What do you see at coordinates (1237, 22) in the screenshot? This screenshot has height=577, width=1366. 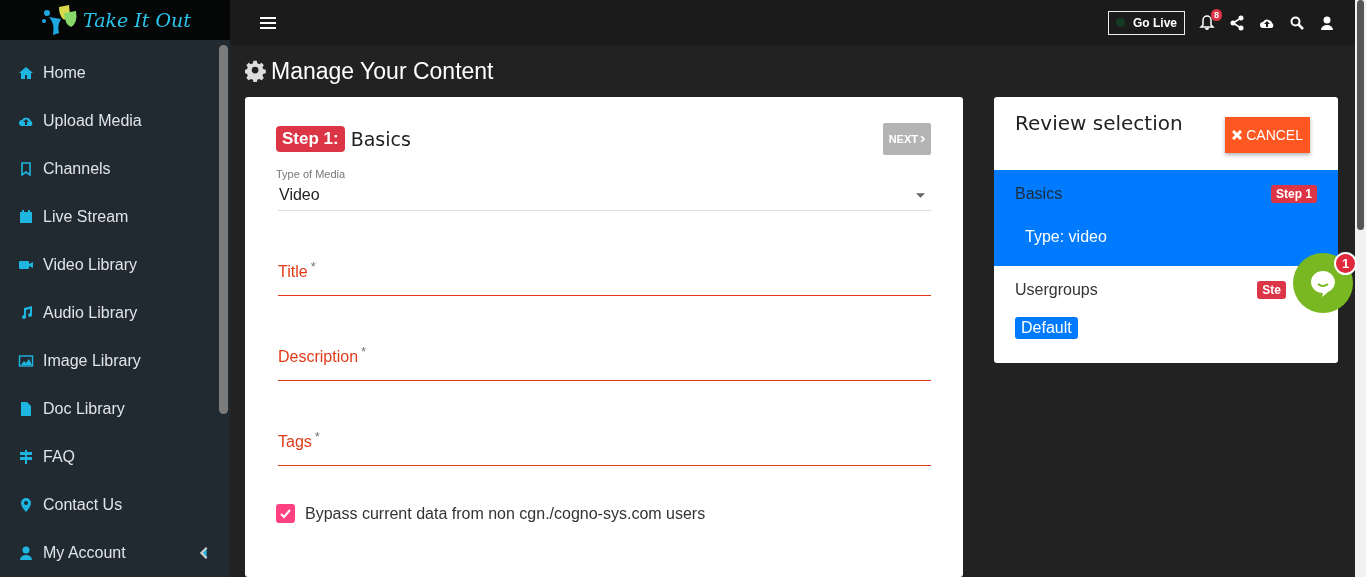 I see `share-icon` at bounding box center [1237, 22].